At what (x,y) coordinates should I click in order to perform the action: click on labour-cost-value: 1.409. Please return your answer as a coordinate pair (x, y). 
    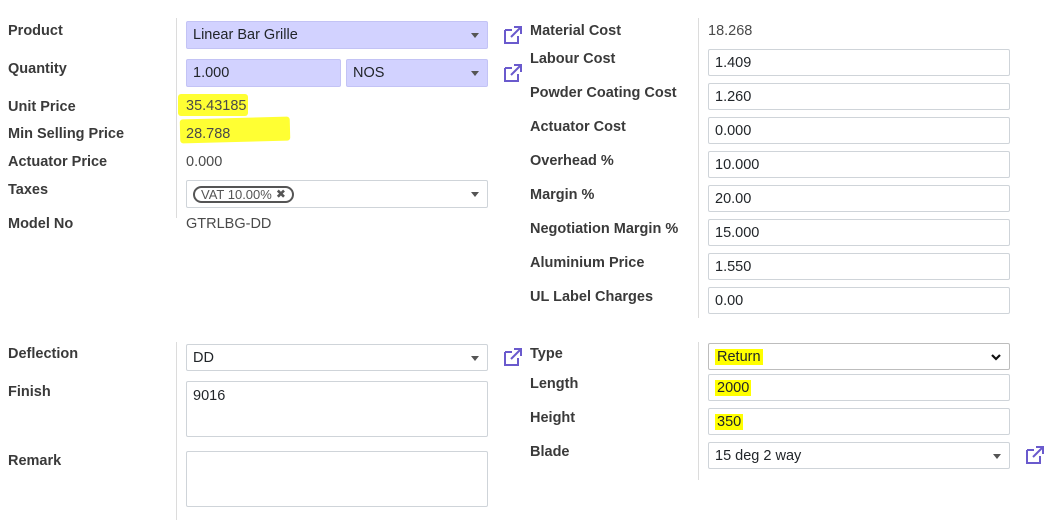
    Looking at the image, I should click on (733, 62).